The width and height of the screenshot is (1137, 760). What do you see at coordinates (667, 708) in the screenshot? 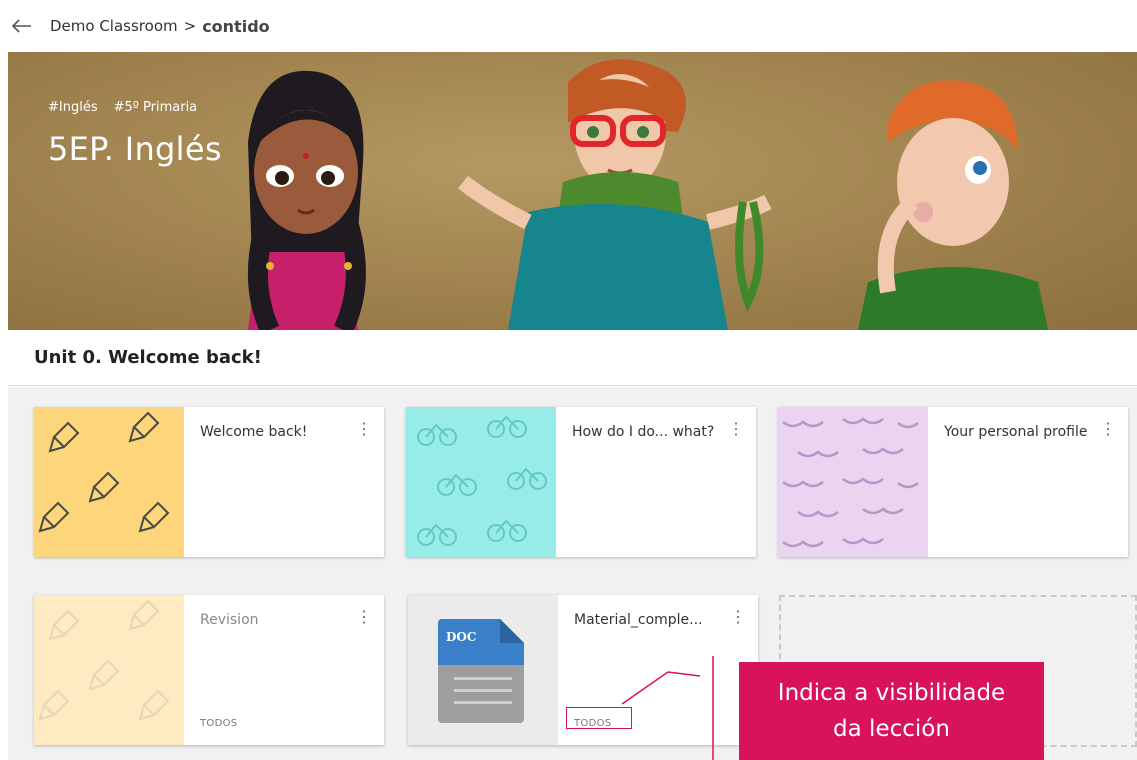
I see `annotation-lines` at bounding box center [667, 708].